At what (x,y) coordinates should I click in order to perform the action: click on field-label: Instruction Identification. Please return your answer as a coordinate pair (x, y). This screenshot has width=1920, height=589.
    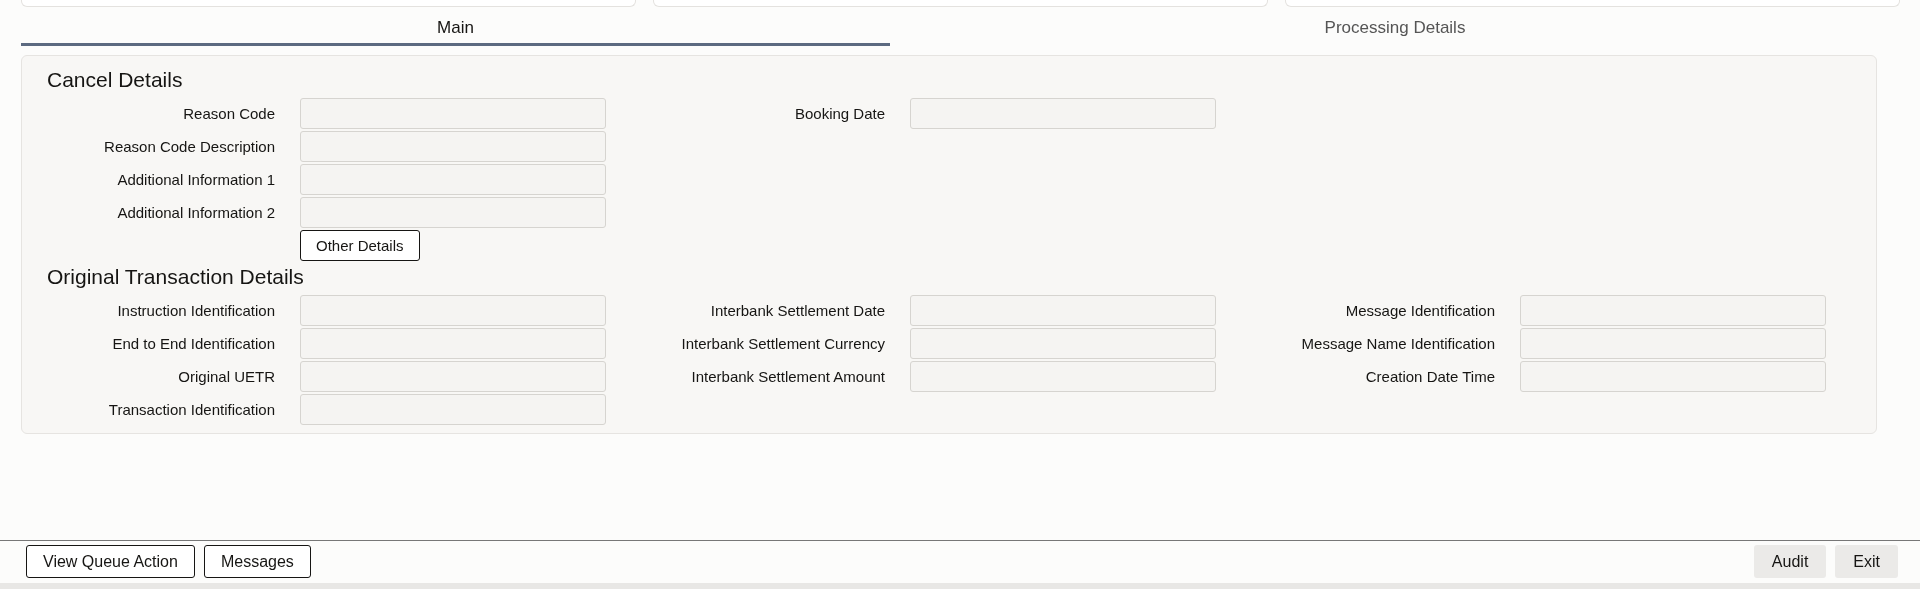
    Looking at the image, I should click on (195, 310).